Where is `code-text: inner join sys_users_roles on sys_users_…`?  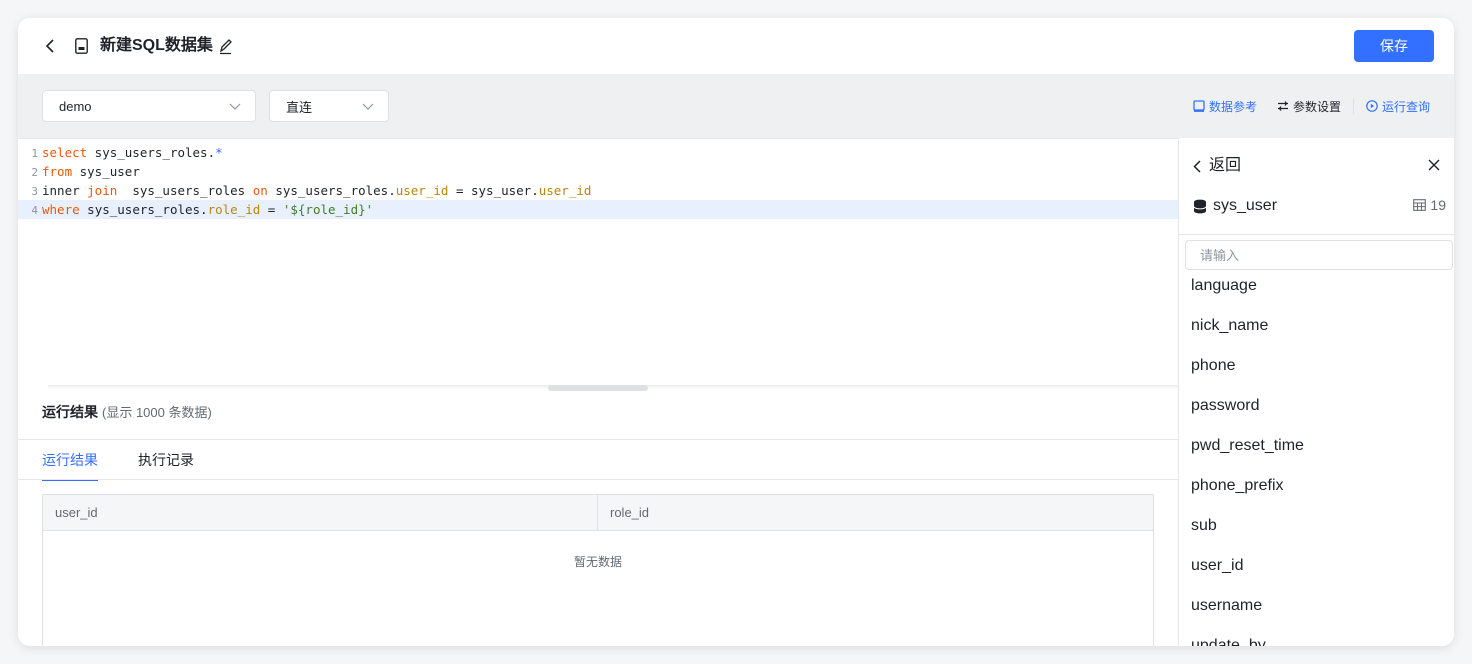 code-text: inner join sys_users_roles on sys_users_… is located at coordinates (316, 190).